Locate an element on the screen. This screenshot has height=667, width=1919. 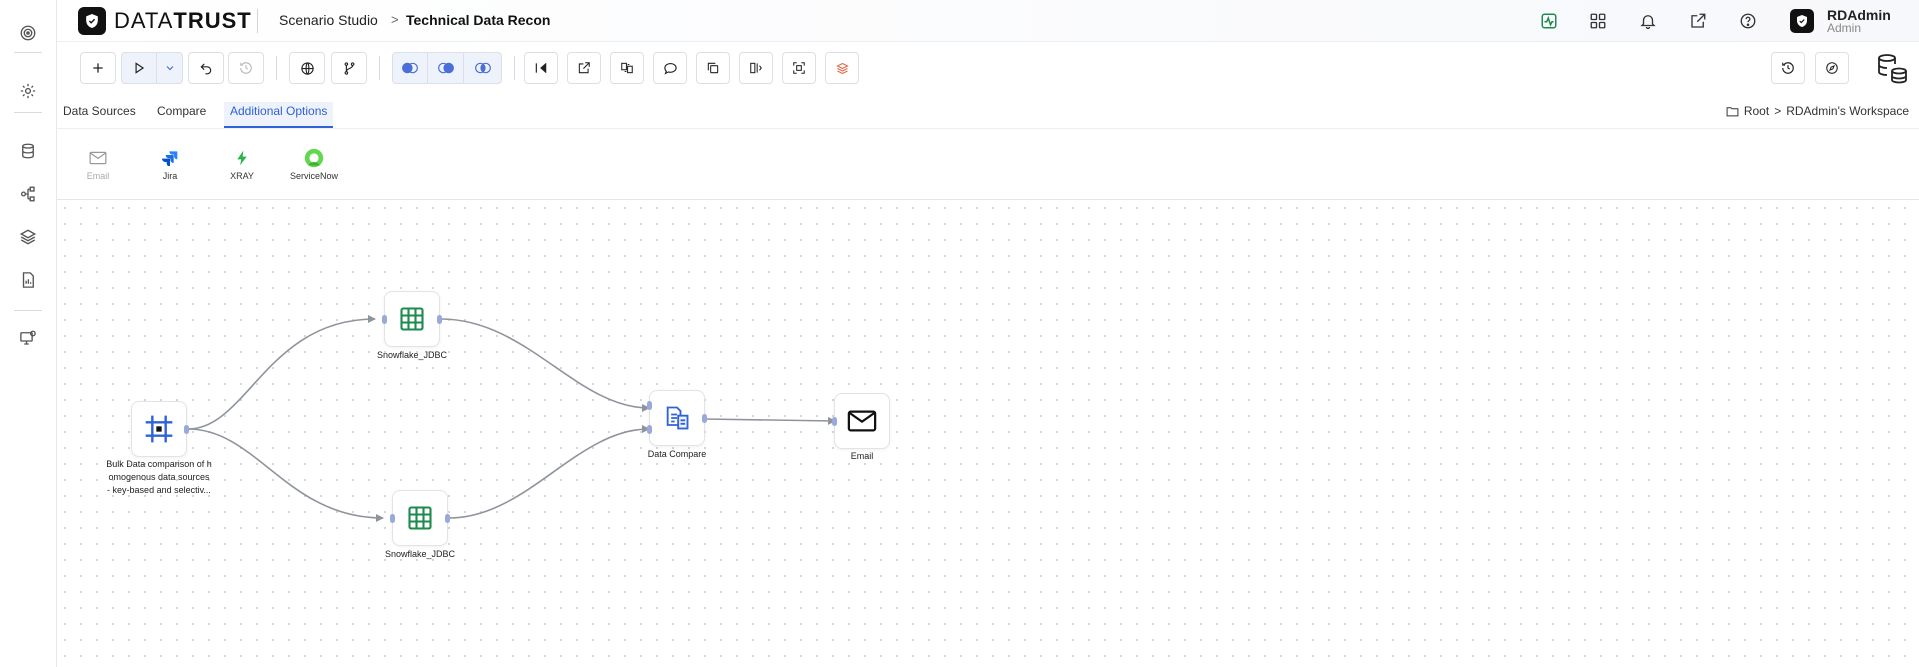
option-jira: Jira is located at coordinates (170, 164).